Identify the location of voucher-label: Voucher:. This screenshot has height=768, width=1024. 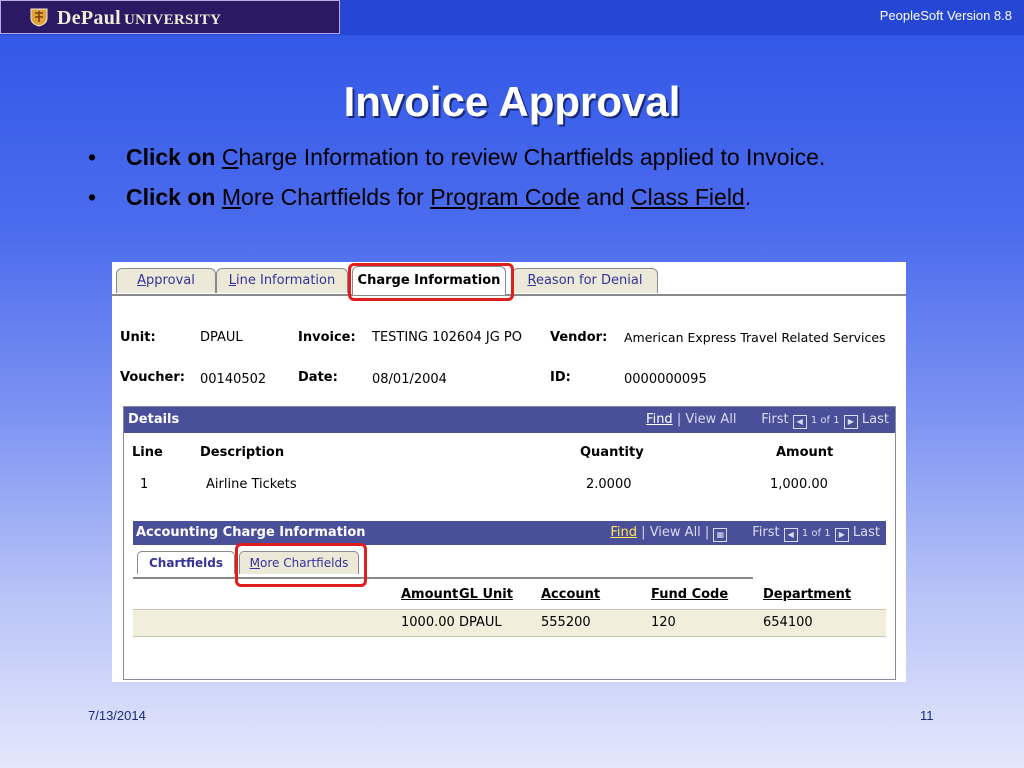
(152, 377).